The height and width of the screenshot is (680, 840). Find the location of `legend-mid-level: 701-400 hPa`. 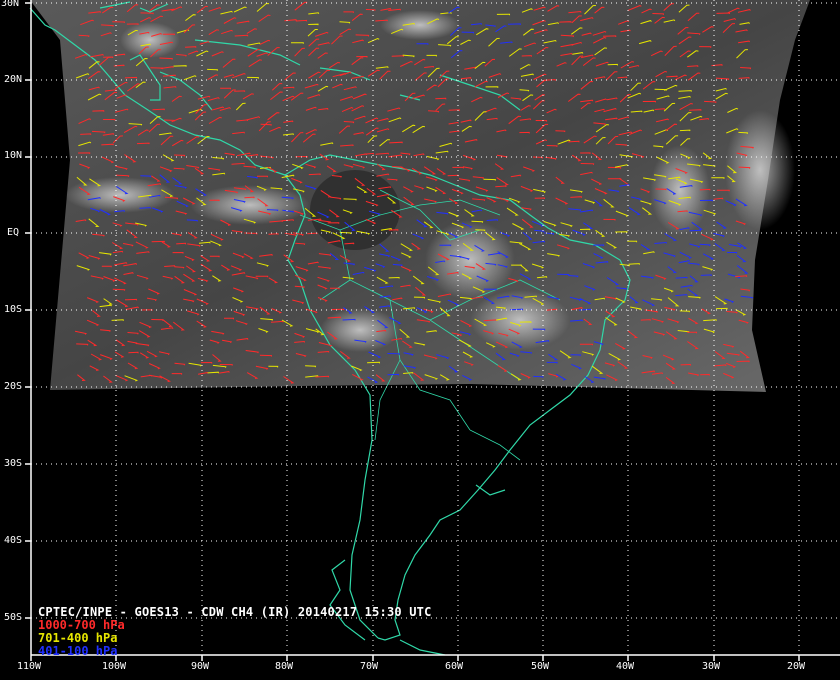

legend-mid-level: 701-400 hPa is located at coordinates (78, 638).